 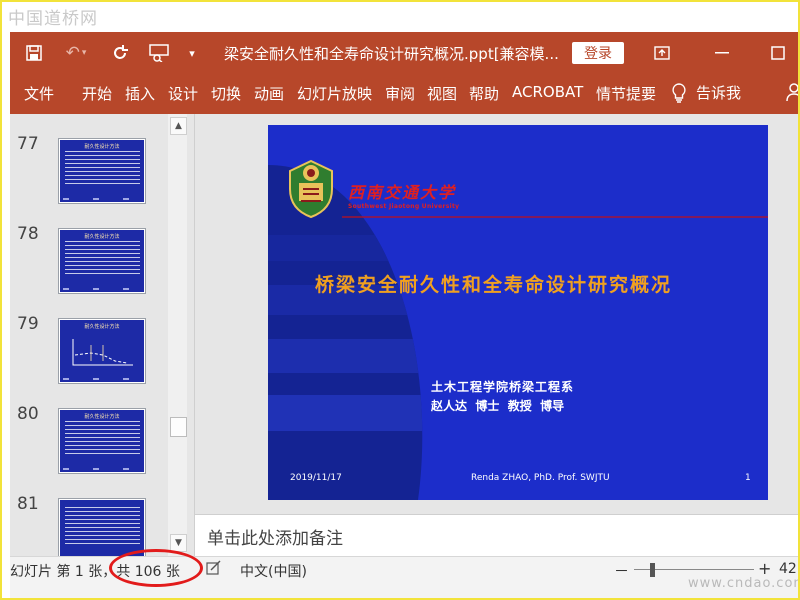 I want to click on slide-number: 78, so click(x=28, y=234).